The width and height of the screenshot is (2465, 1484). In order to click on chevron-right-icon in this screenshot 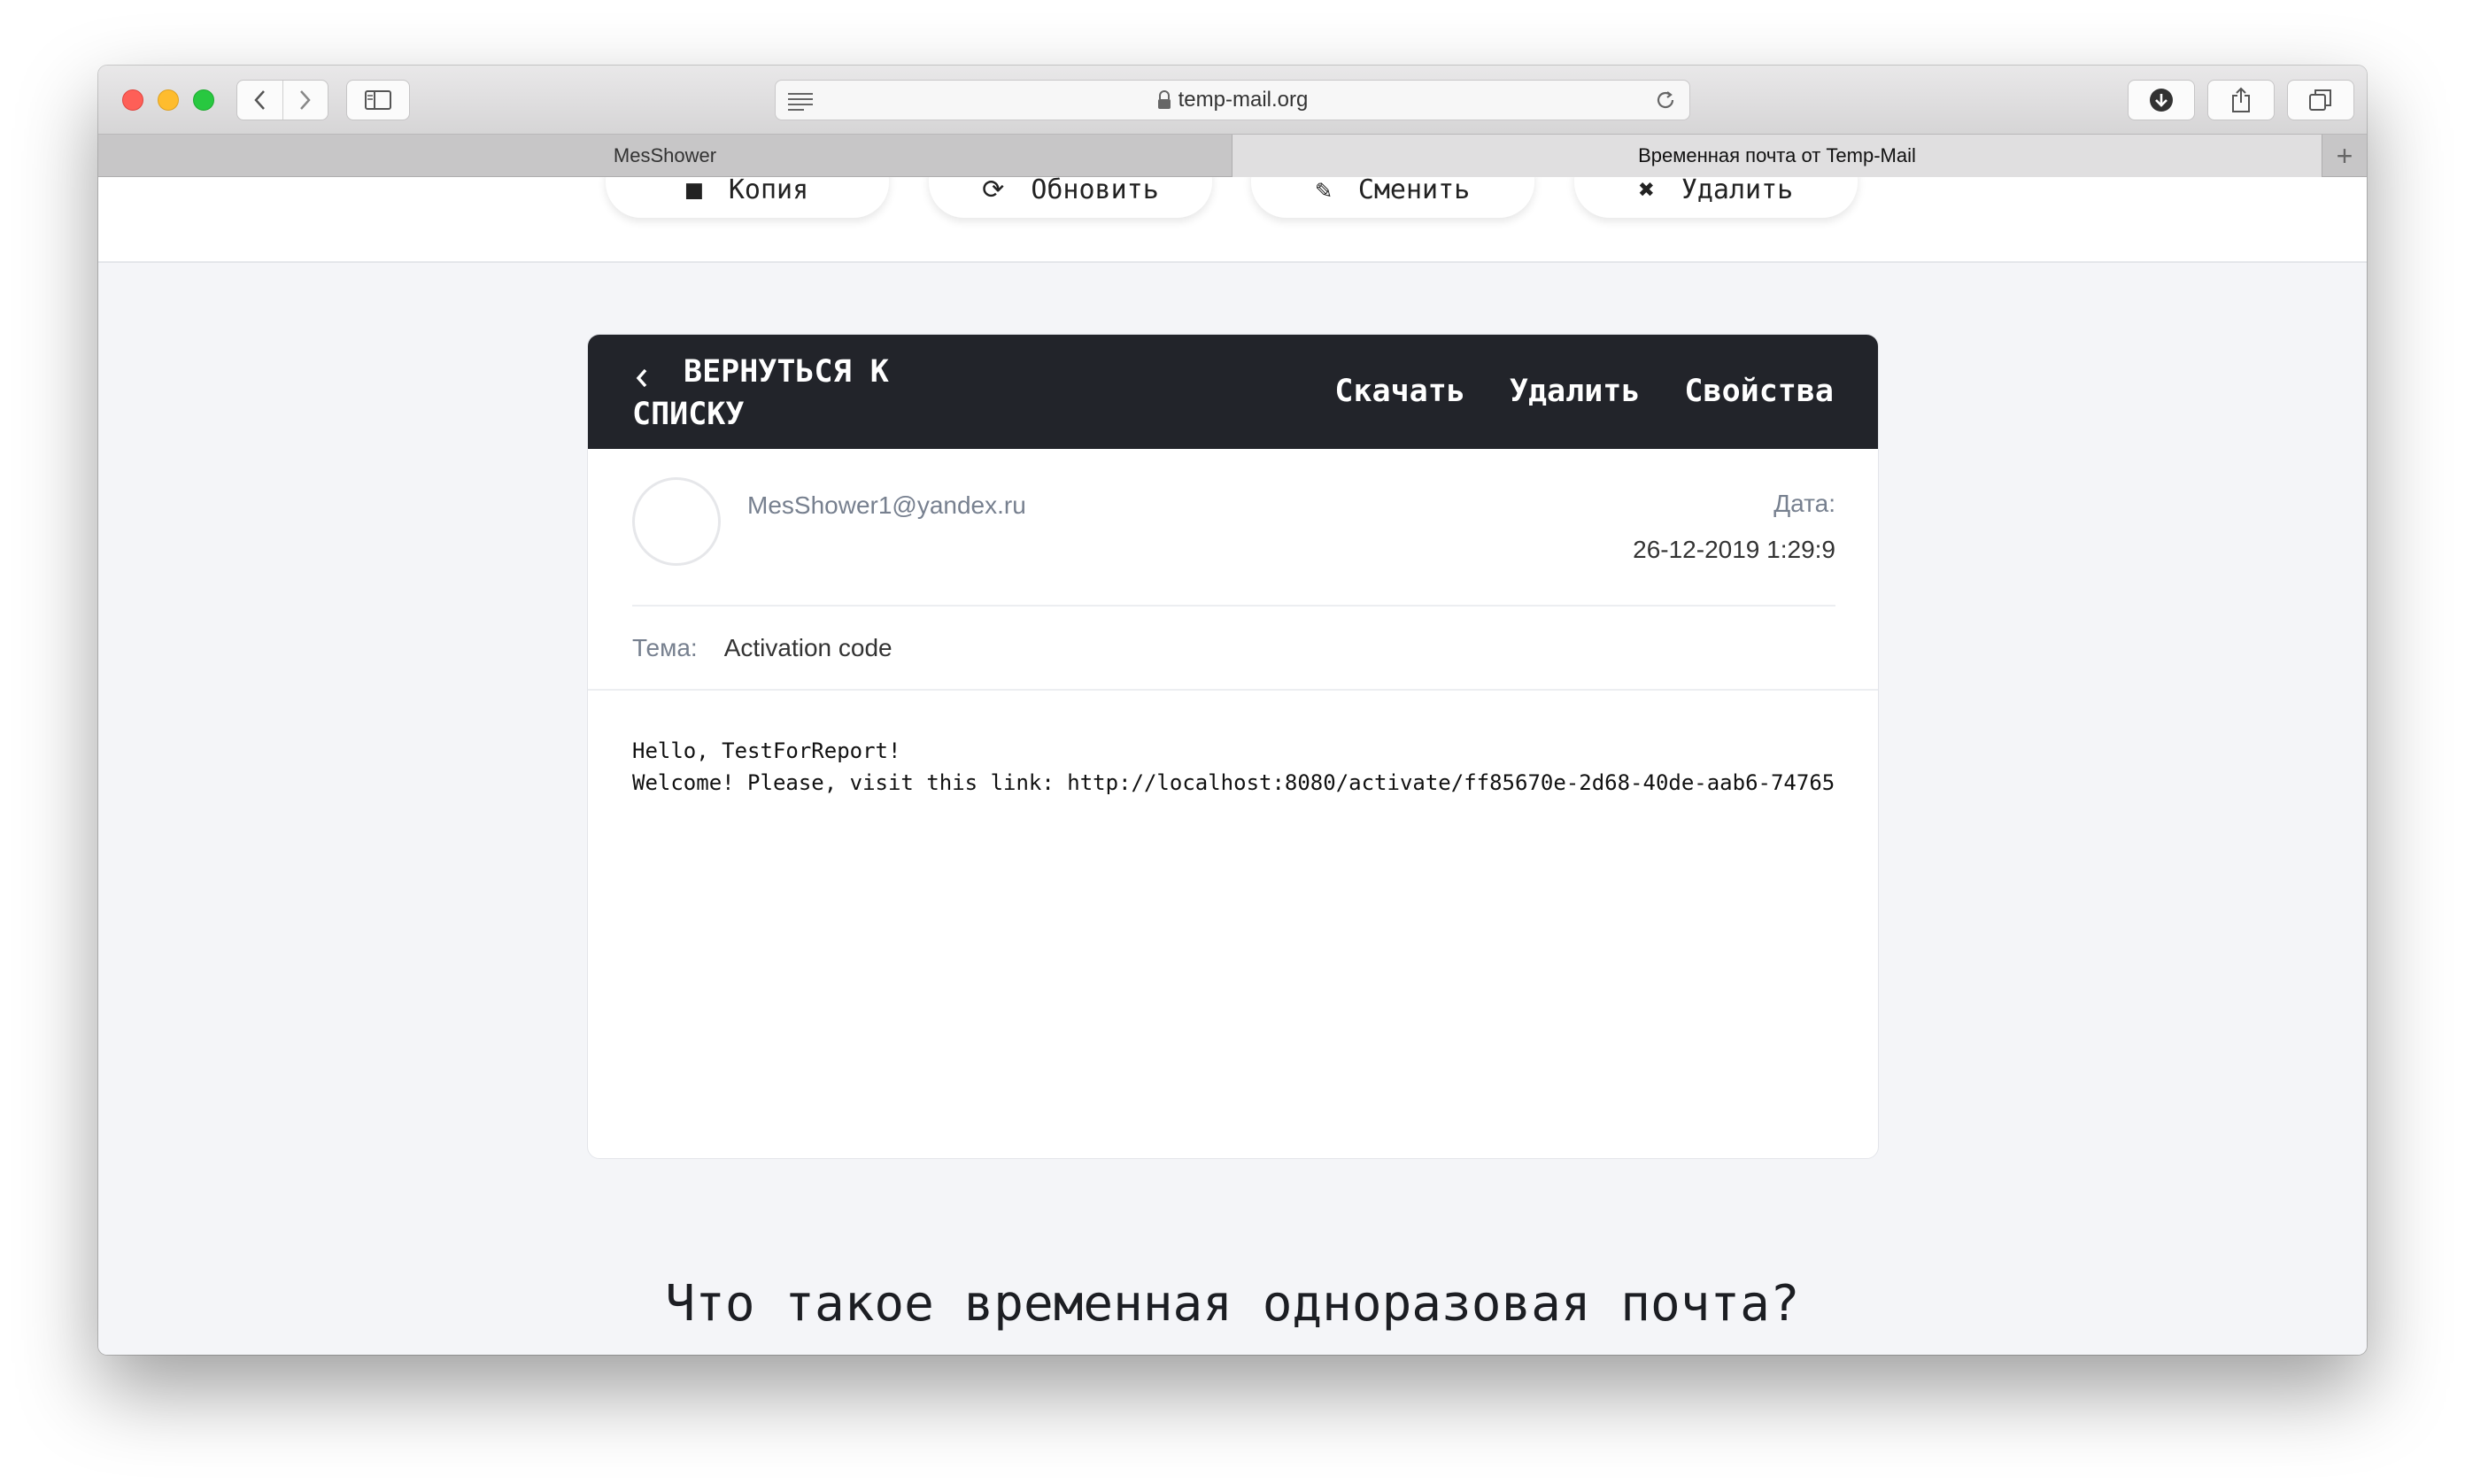, I will do `click(305, 100)`.